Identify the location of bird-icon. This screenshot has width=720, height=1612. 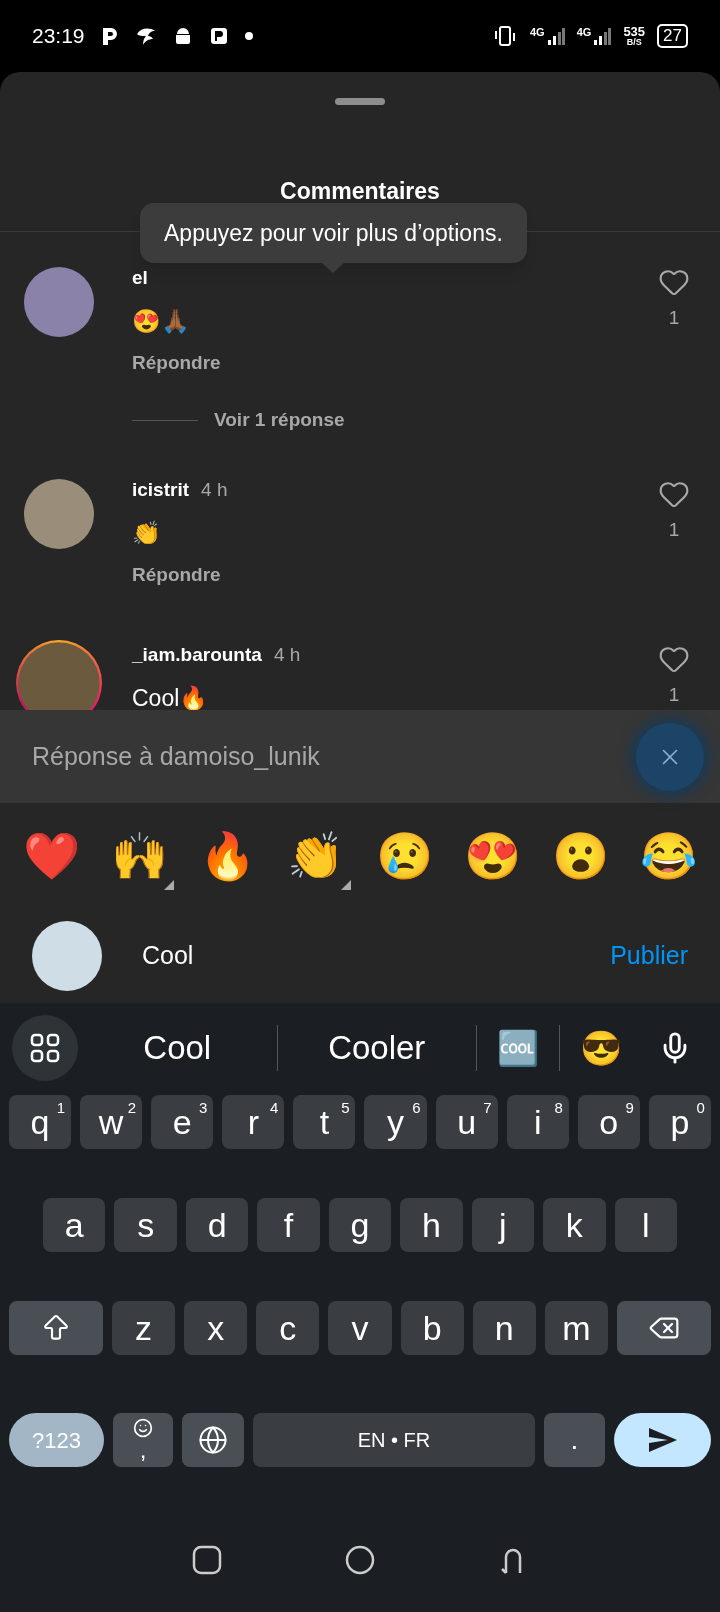
(145, 36).